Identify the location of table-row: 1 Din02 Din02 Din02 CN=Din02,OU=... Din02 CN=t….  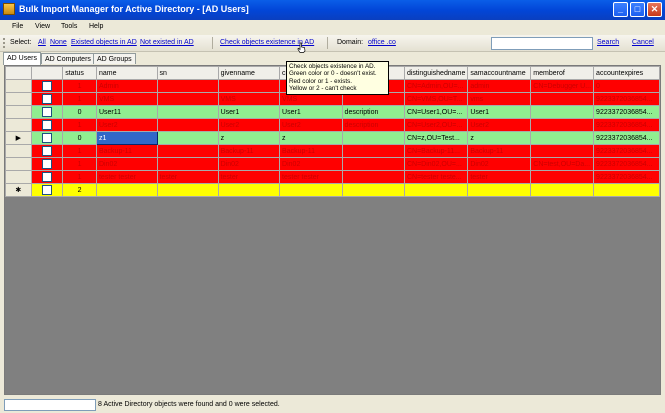
(332, 164).